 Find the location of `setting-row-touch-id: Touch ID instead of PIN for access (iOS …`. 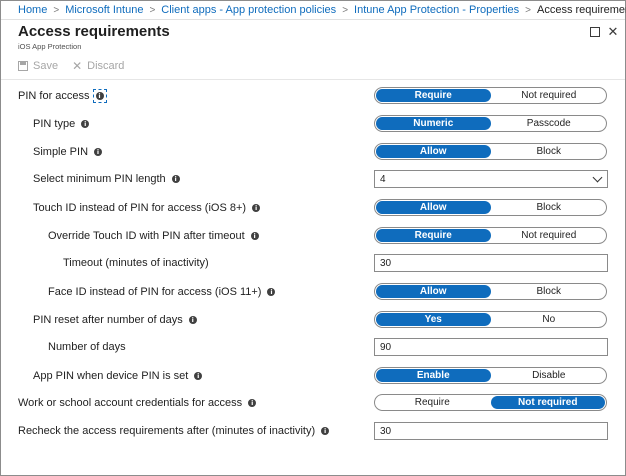

setting-row-touch-id: Touch ID instead of PIN for access (iOS … is located at coordinates (313, 208).